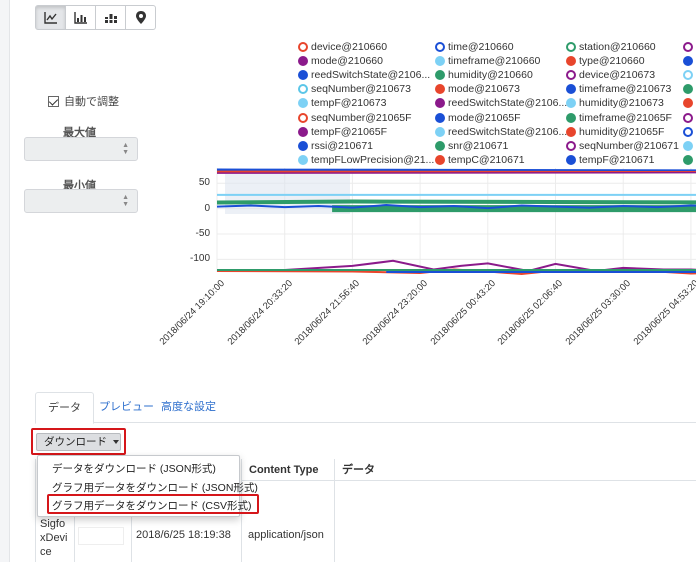 This screenshot has height=562, width=696. What do you see at coordinates (153, 504) in the screenshot?
I see `menu-item-highlight` at bounding box center [153, 504].